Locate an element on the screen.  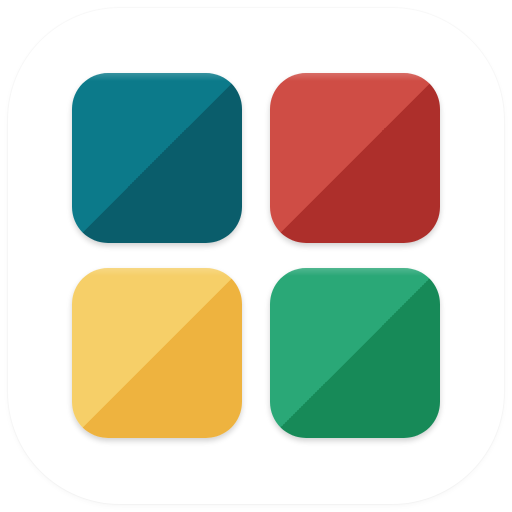
green-tile is located at coordinates (355, 353).